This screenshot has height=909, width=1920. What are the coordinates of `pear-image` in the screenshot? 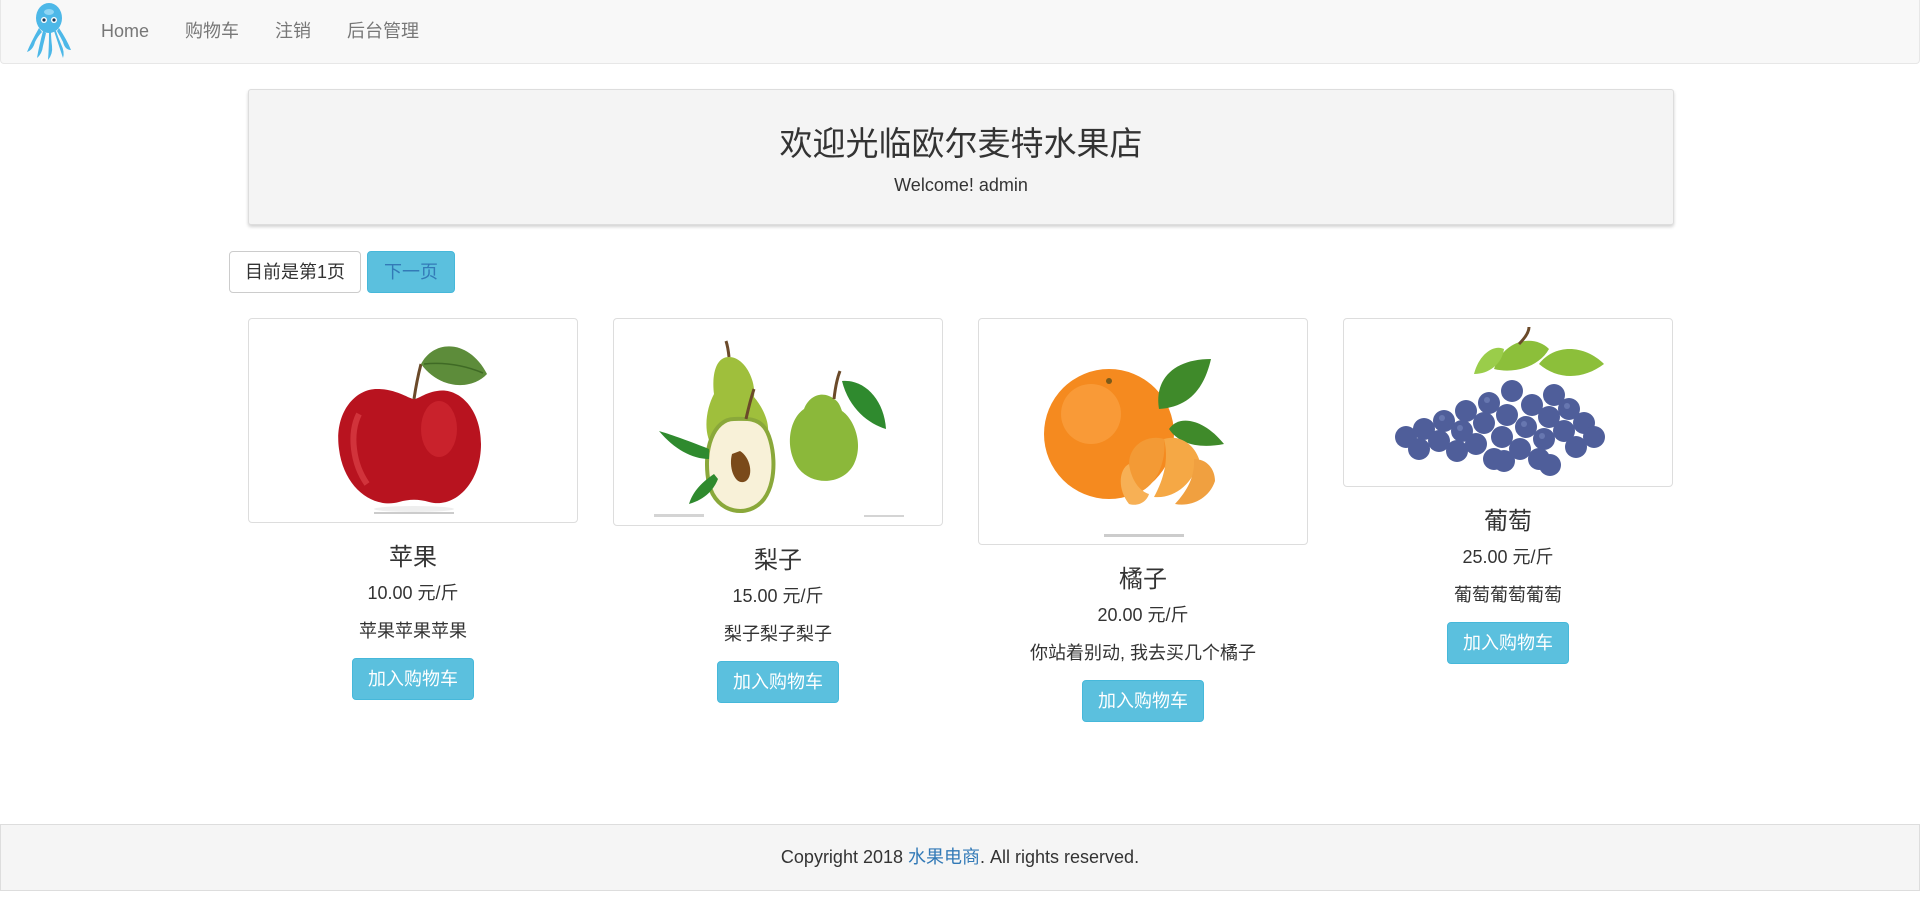 It's located at (778, 422).